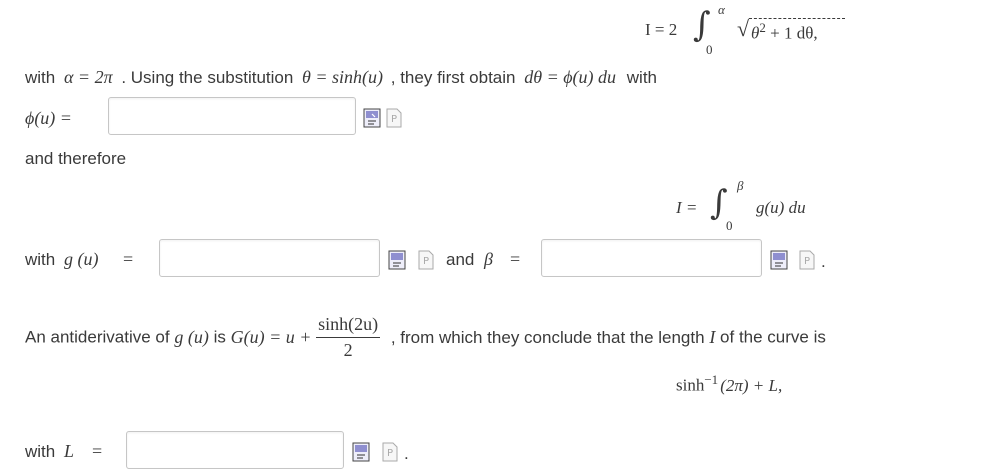  I want to click on top-formula-integrand: θ2 + 1 dθ,, so click(784, 32).